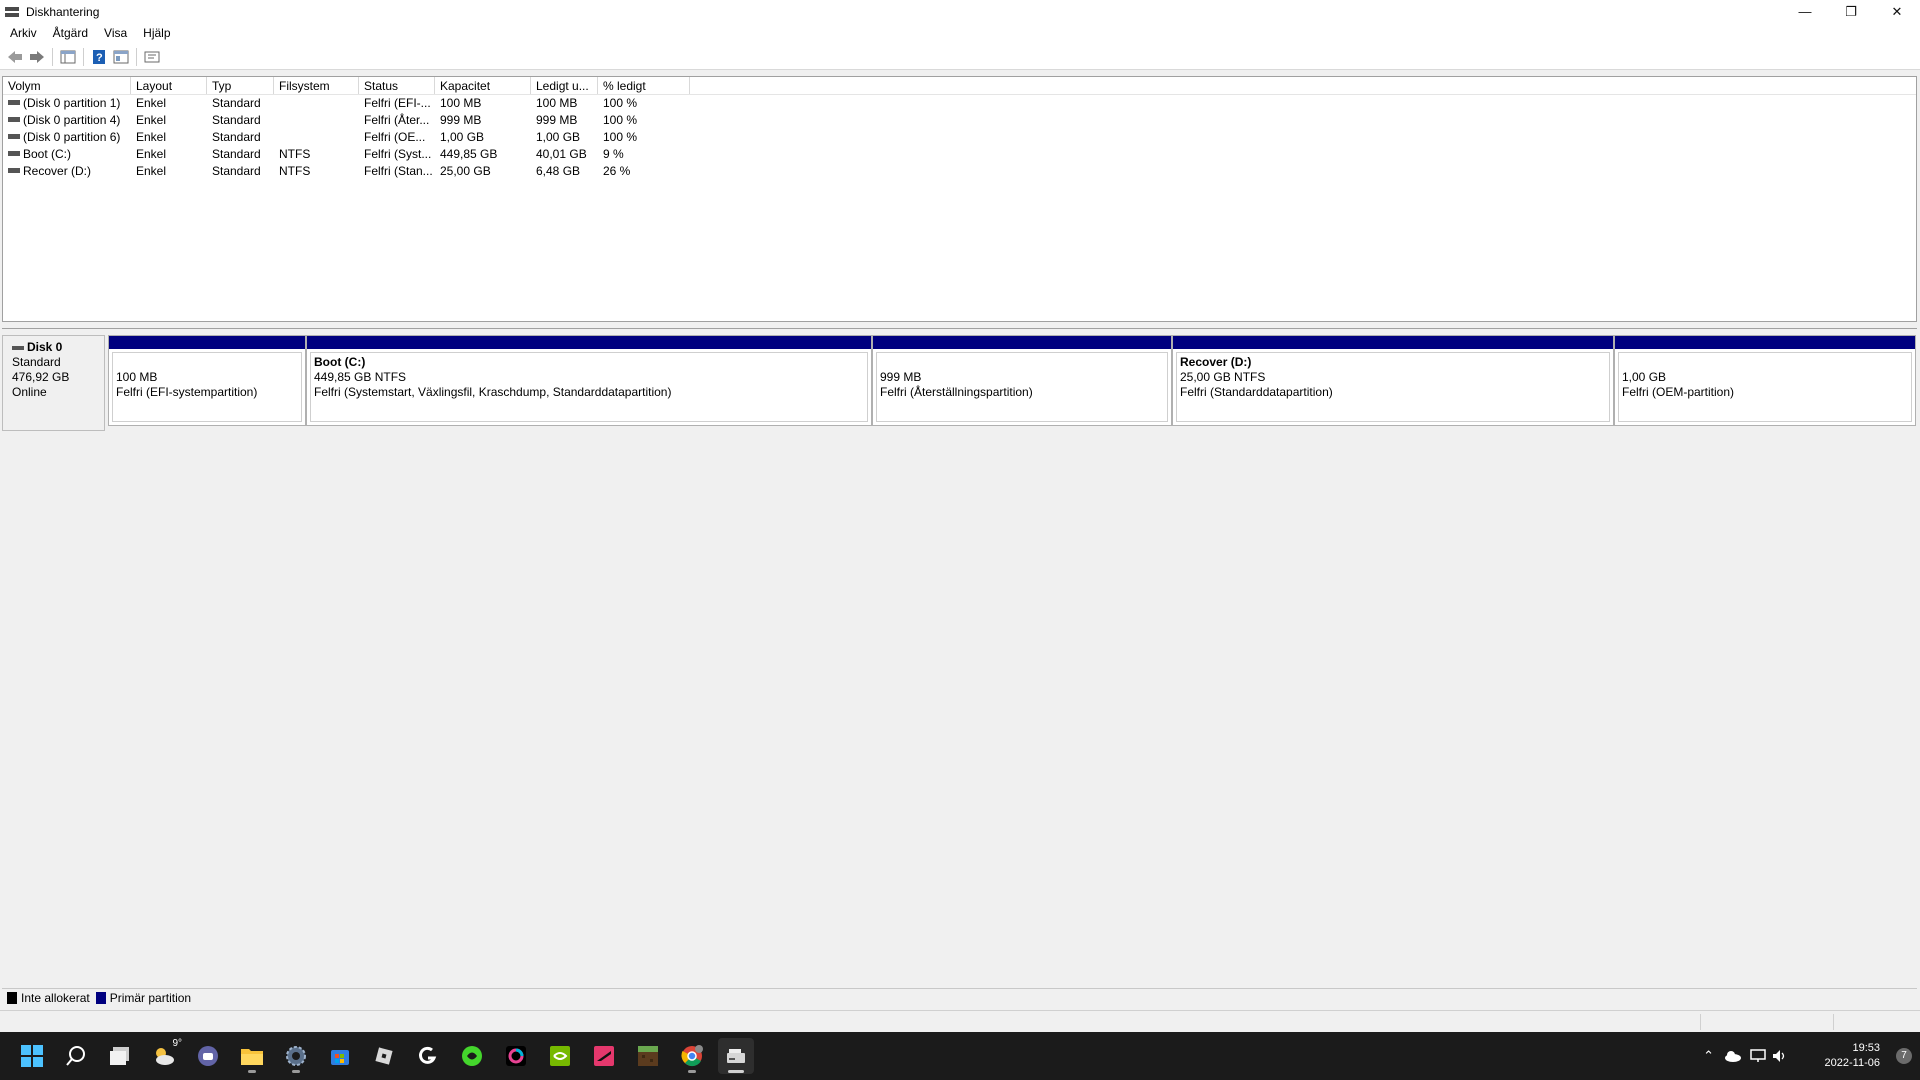  What do you see at coordinates (1897, 11) in the screenshot?
I see `close-button: ✕` at bounding box center [1897, 11].